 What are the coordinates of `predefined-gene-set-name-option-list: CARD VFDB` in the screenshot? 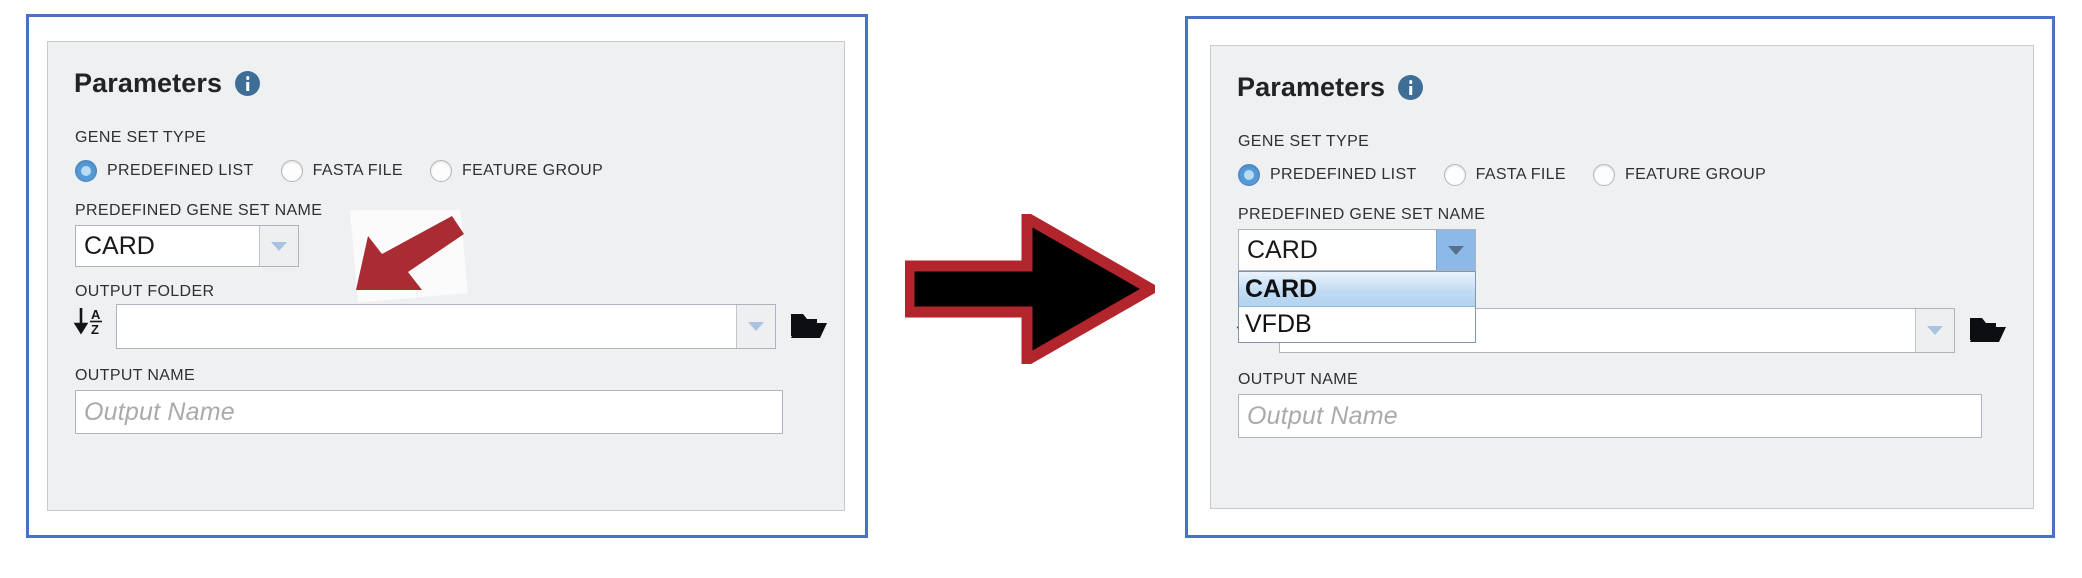 It's located at (1357, 307).